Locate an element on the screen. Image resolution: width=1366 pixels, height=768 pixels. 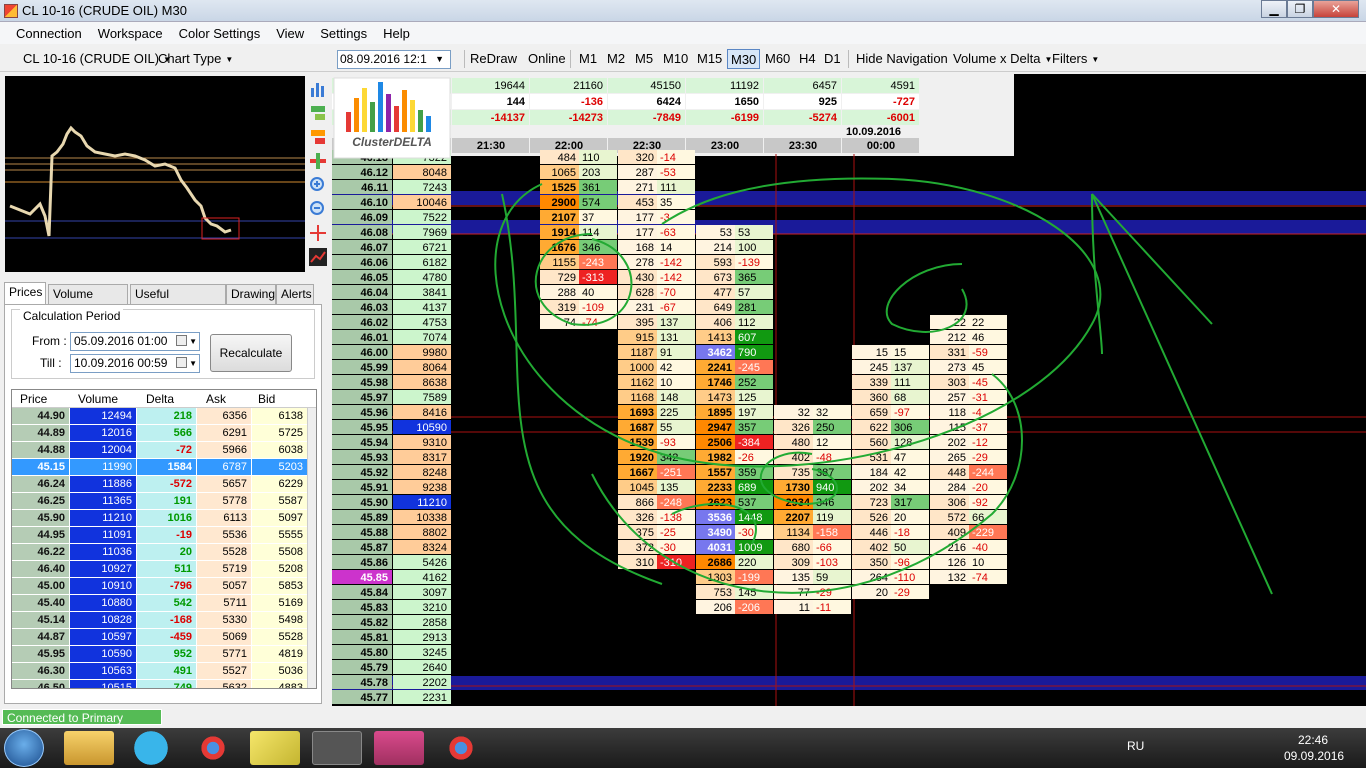
recalculate-button: Recalculate is located at coordinates (251, 353).